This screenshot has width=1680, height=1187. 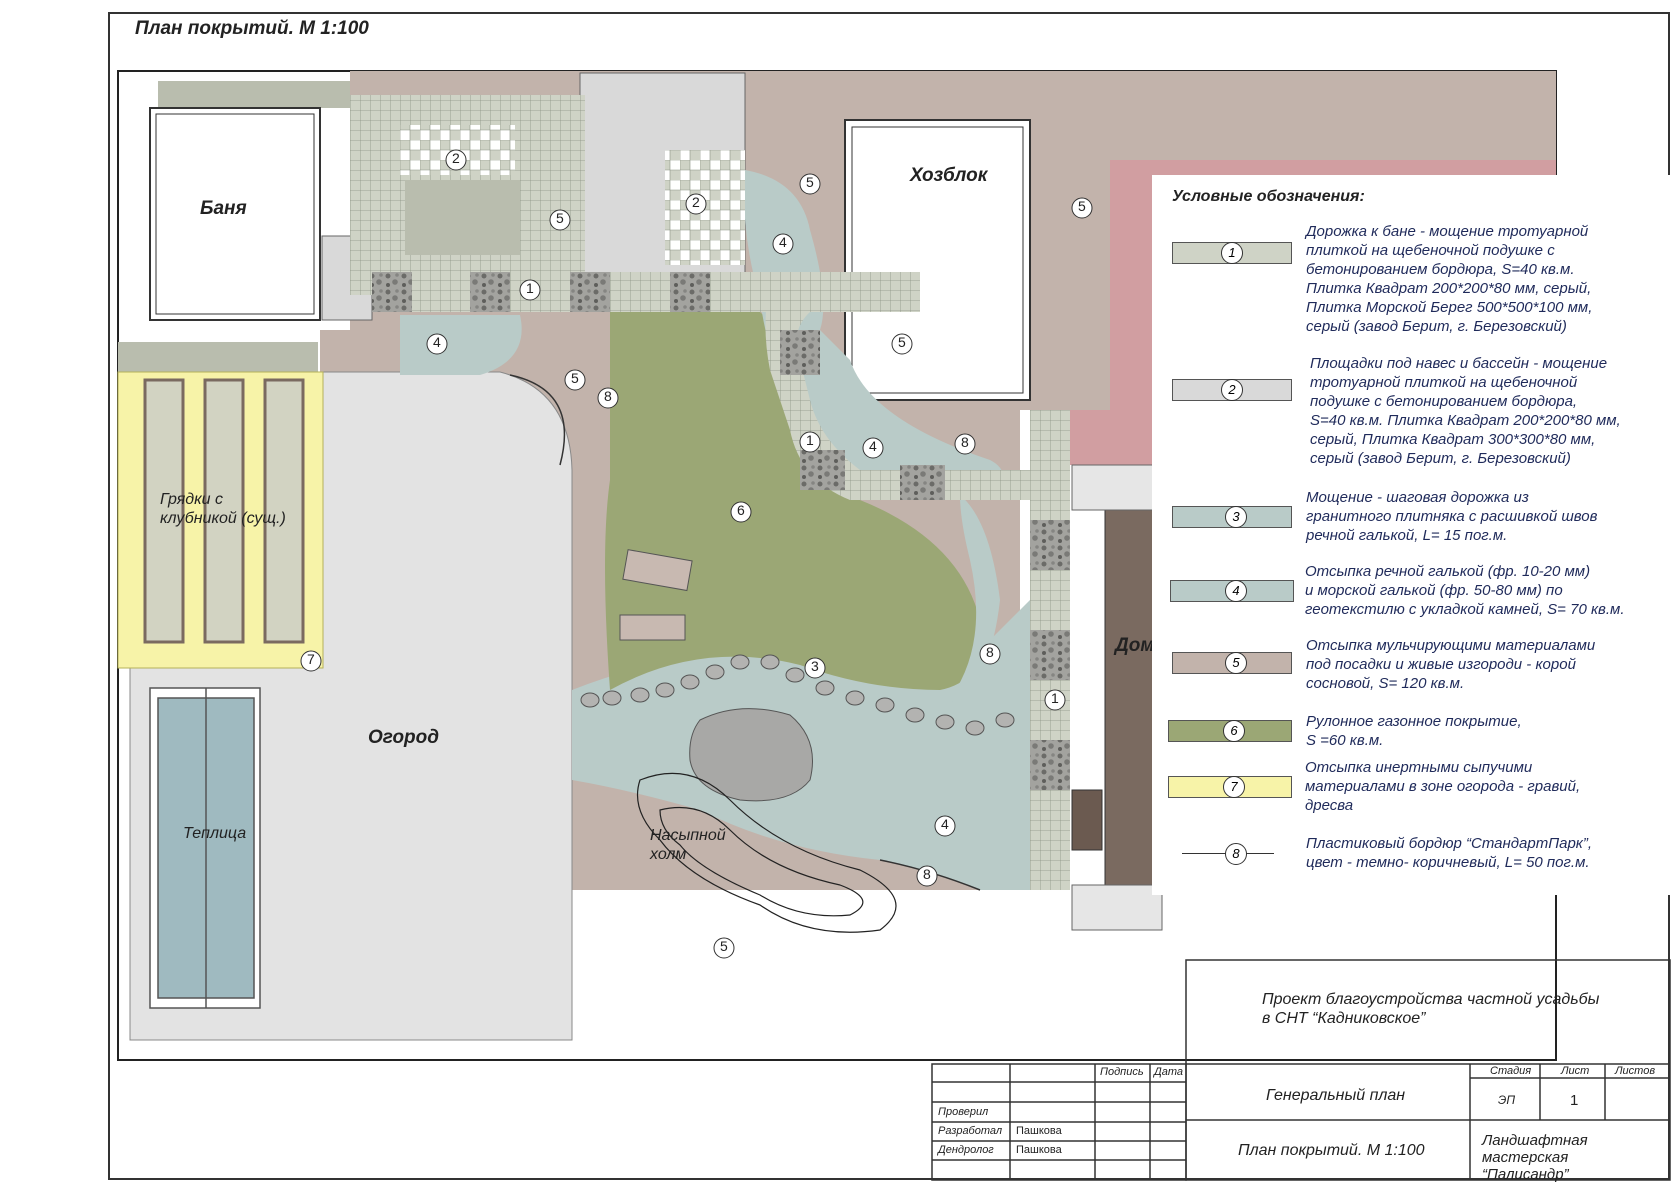 What do you see at coordinates (1507, 1100) in the screenshot?
I see `tb-stage-value: ЭП` at bounding box center [1507, 1100].